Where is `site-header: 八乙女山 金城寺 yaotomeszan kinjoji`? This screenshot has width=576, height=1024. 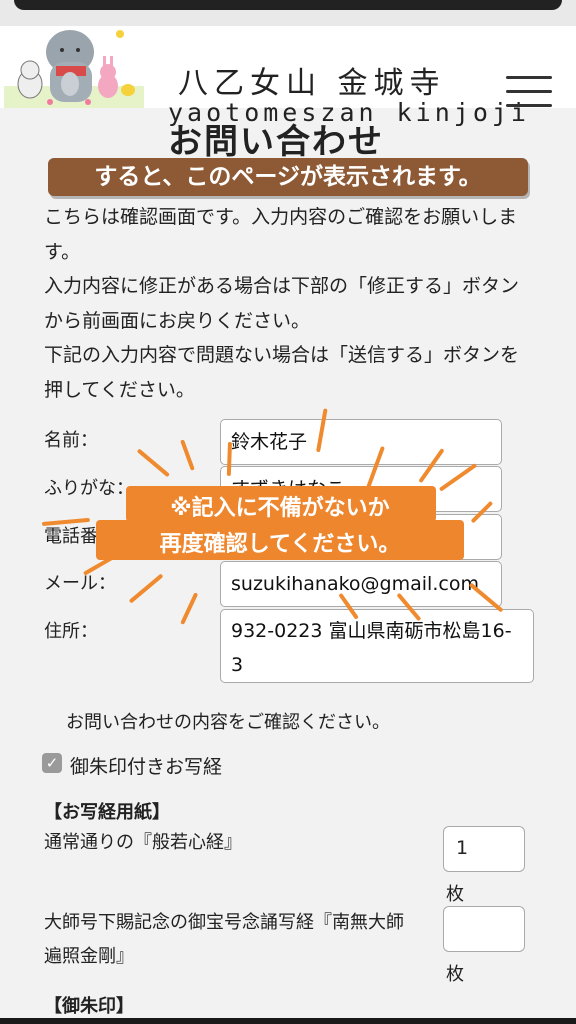 site-header: 八乙女山 金城寺 yaotomeszan kinjoji is located at coordinates (288, 76).